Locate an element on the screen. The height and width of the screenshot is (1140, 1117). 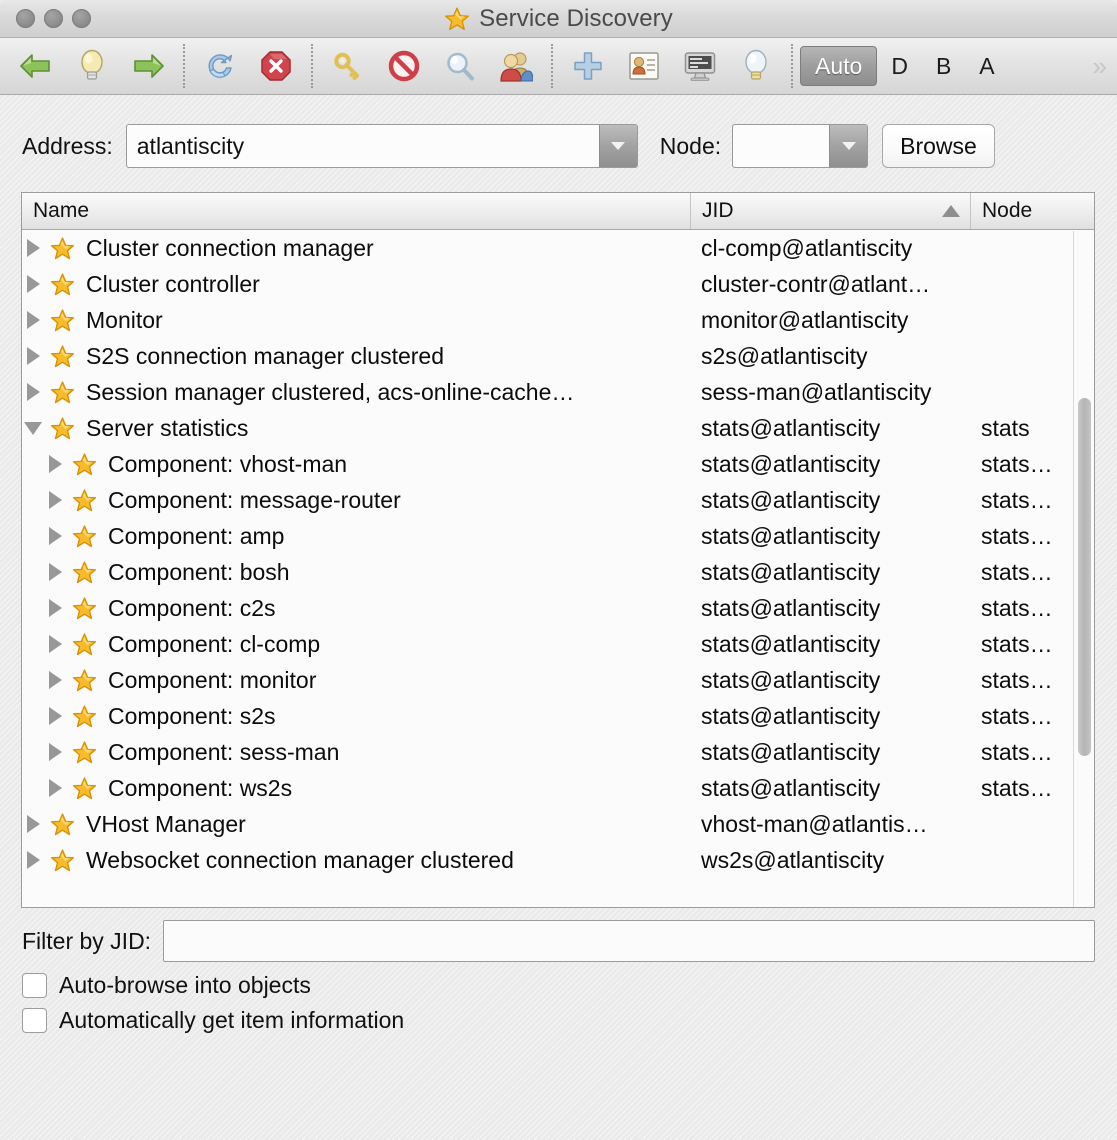
column-header-jid: JID is located at coordinates (830, 211).